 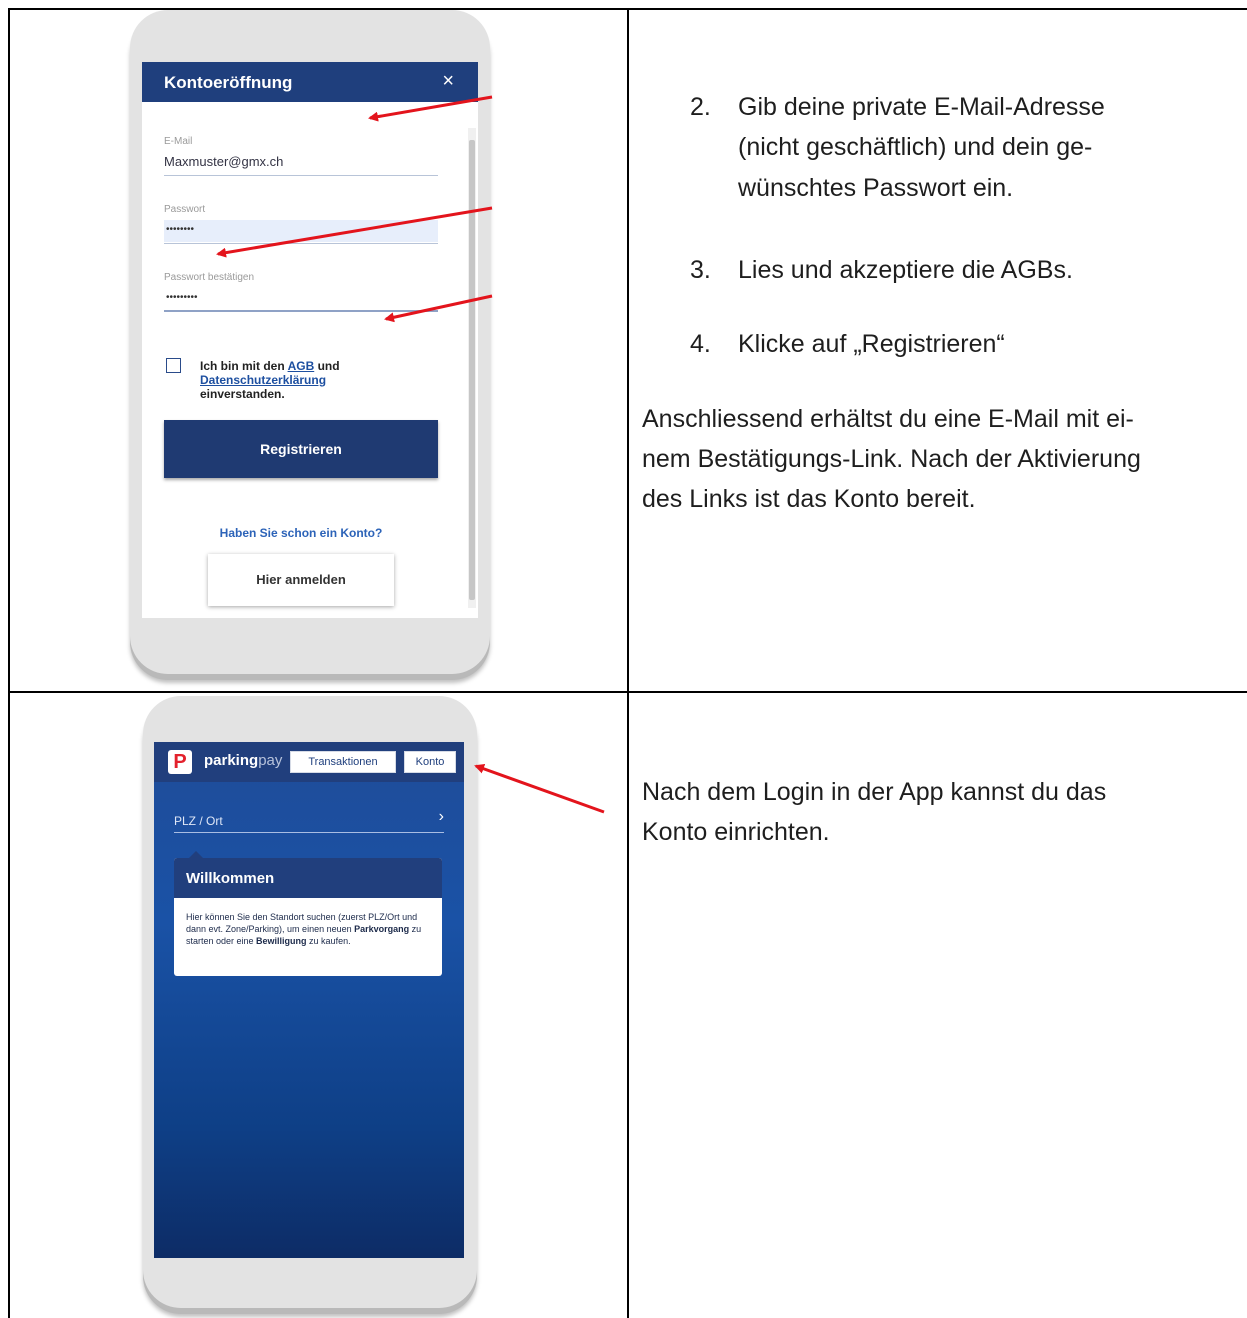 I want to click on login-line1: Nach dem Login in der App kannst du das, so click(x=874, y=792).